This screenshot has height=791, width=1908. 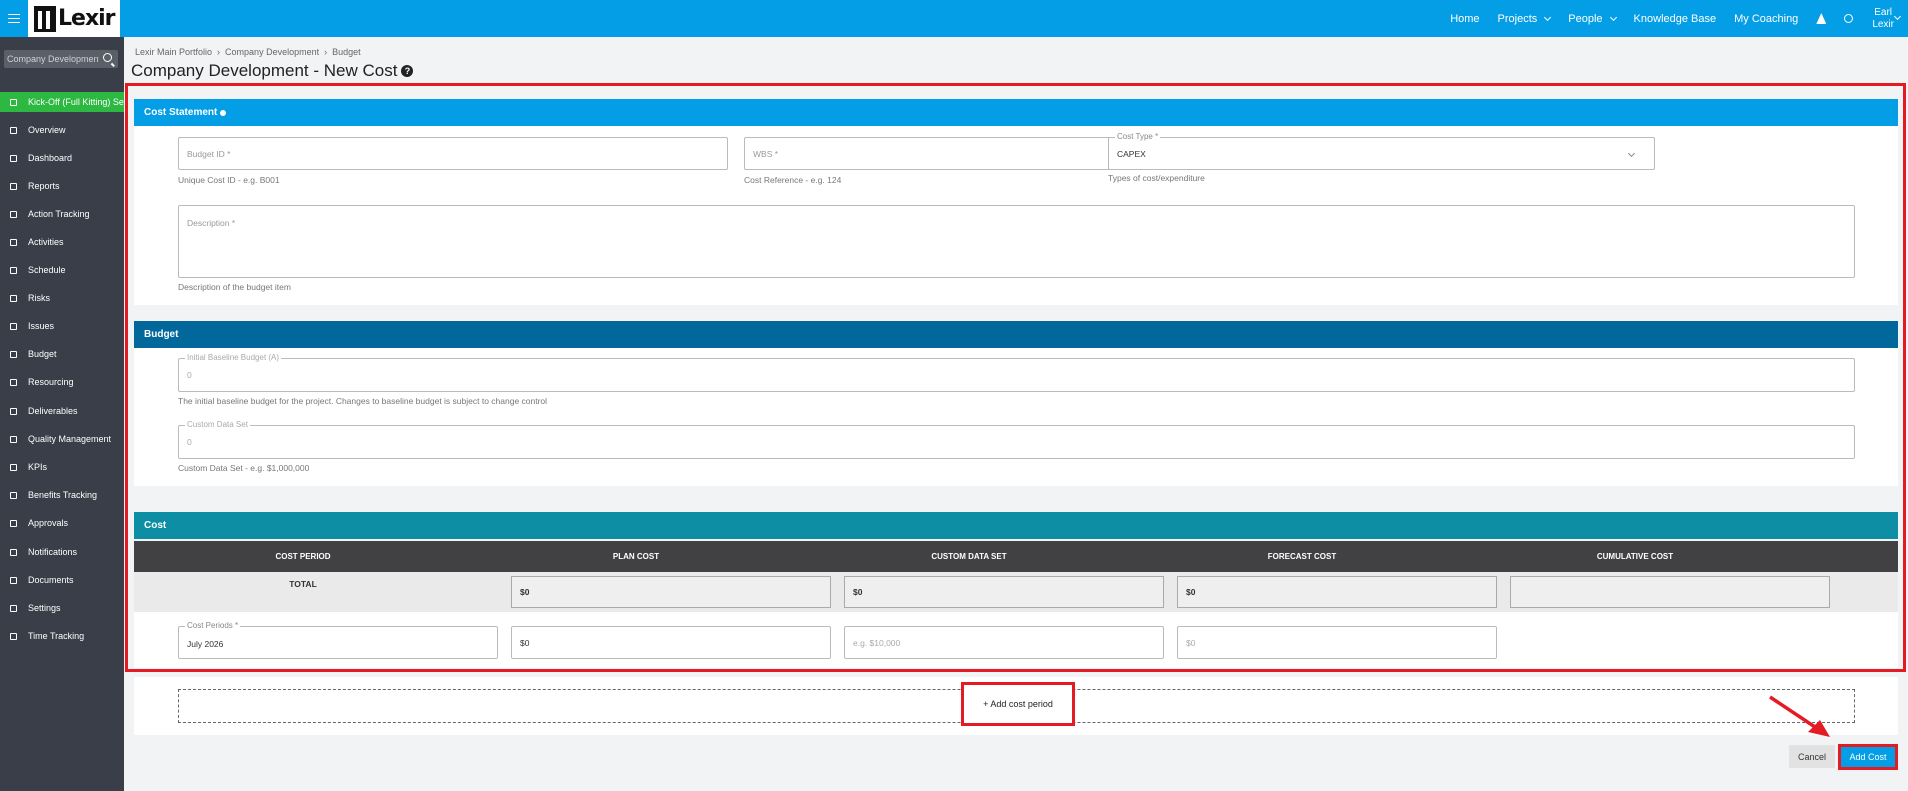 I want to click on hamburger-menu-icon, so click(x=14, y=18).